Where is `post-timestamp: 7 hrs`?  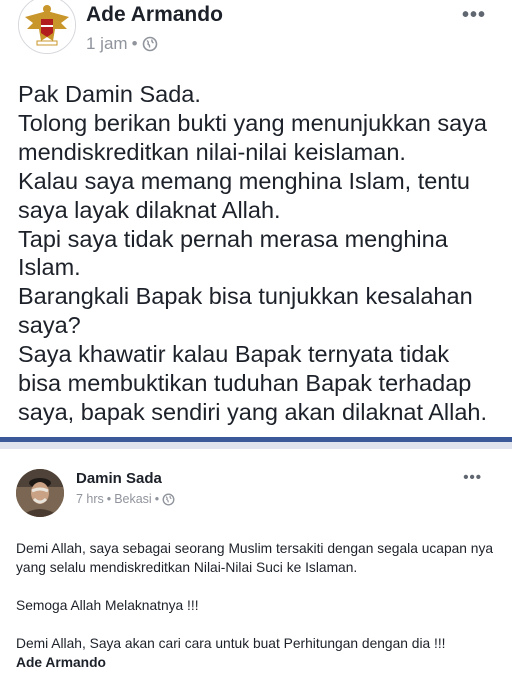
post-timestamp: 7 hrs is located at coordinates (90, 499).